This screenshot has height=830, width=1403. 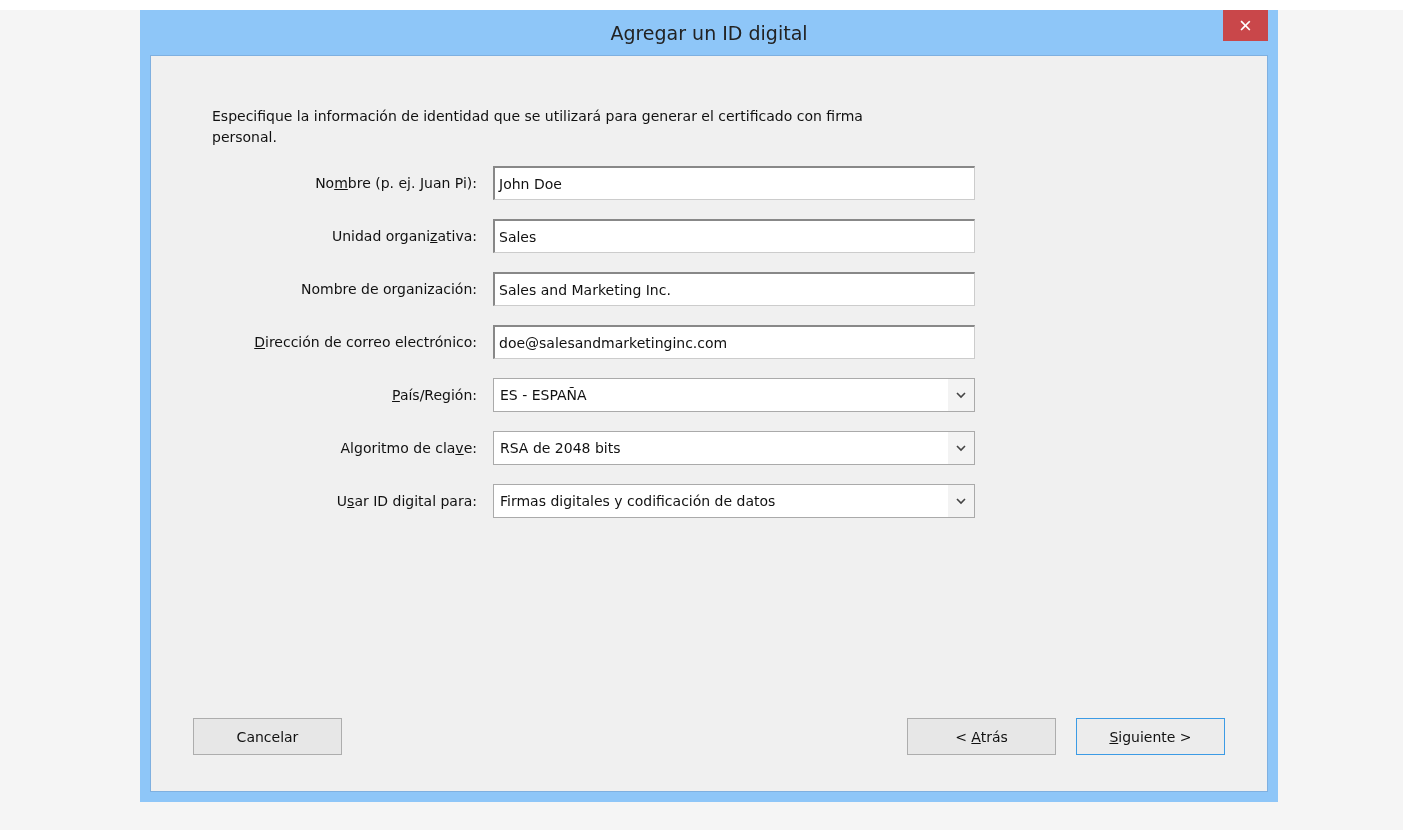 I want to click on window-title: Agregar un ID digital, so click(x=709, y=32).